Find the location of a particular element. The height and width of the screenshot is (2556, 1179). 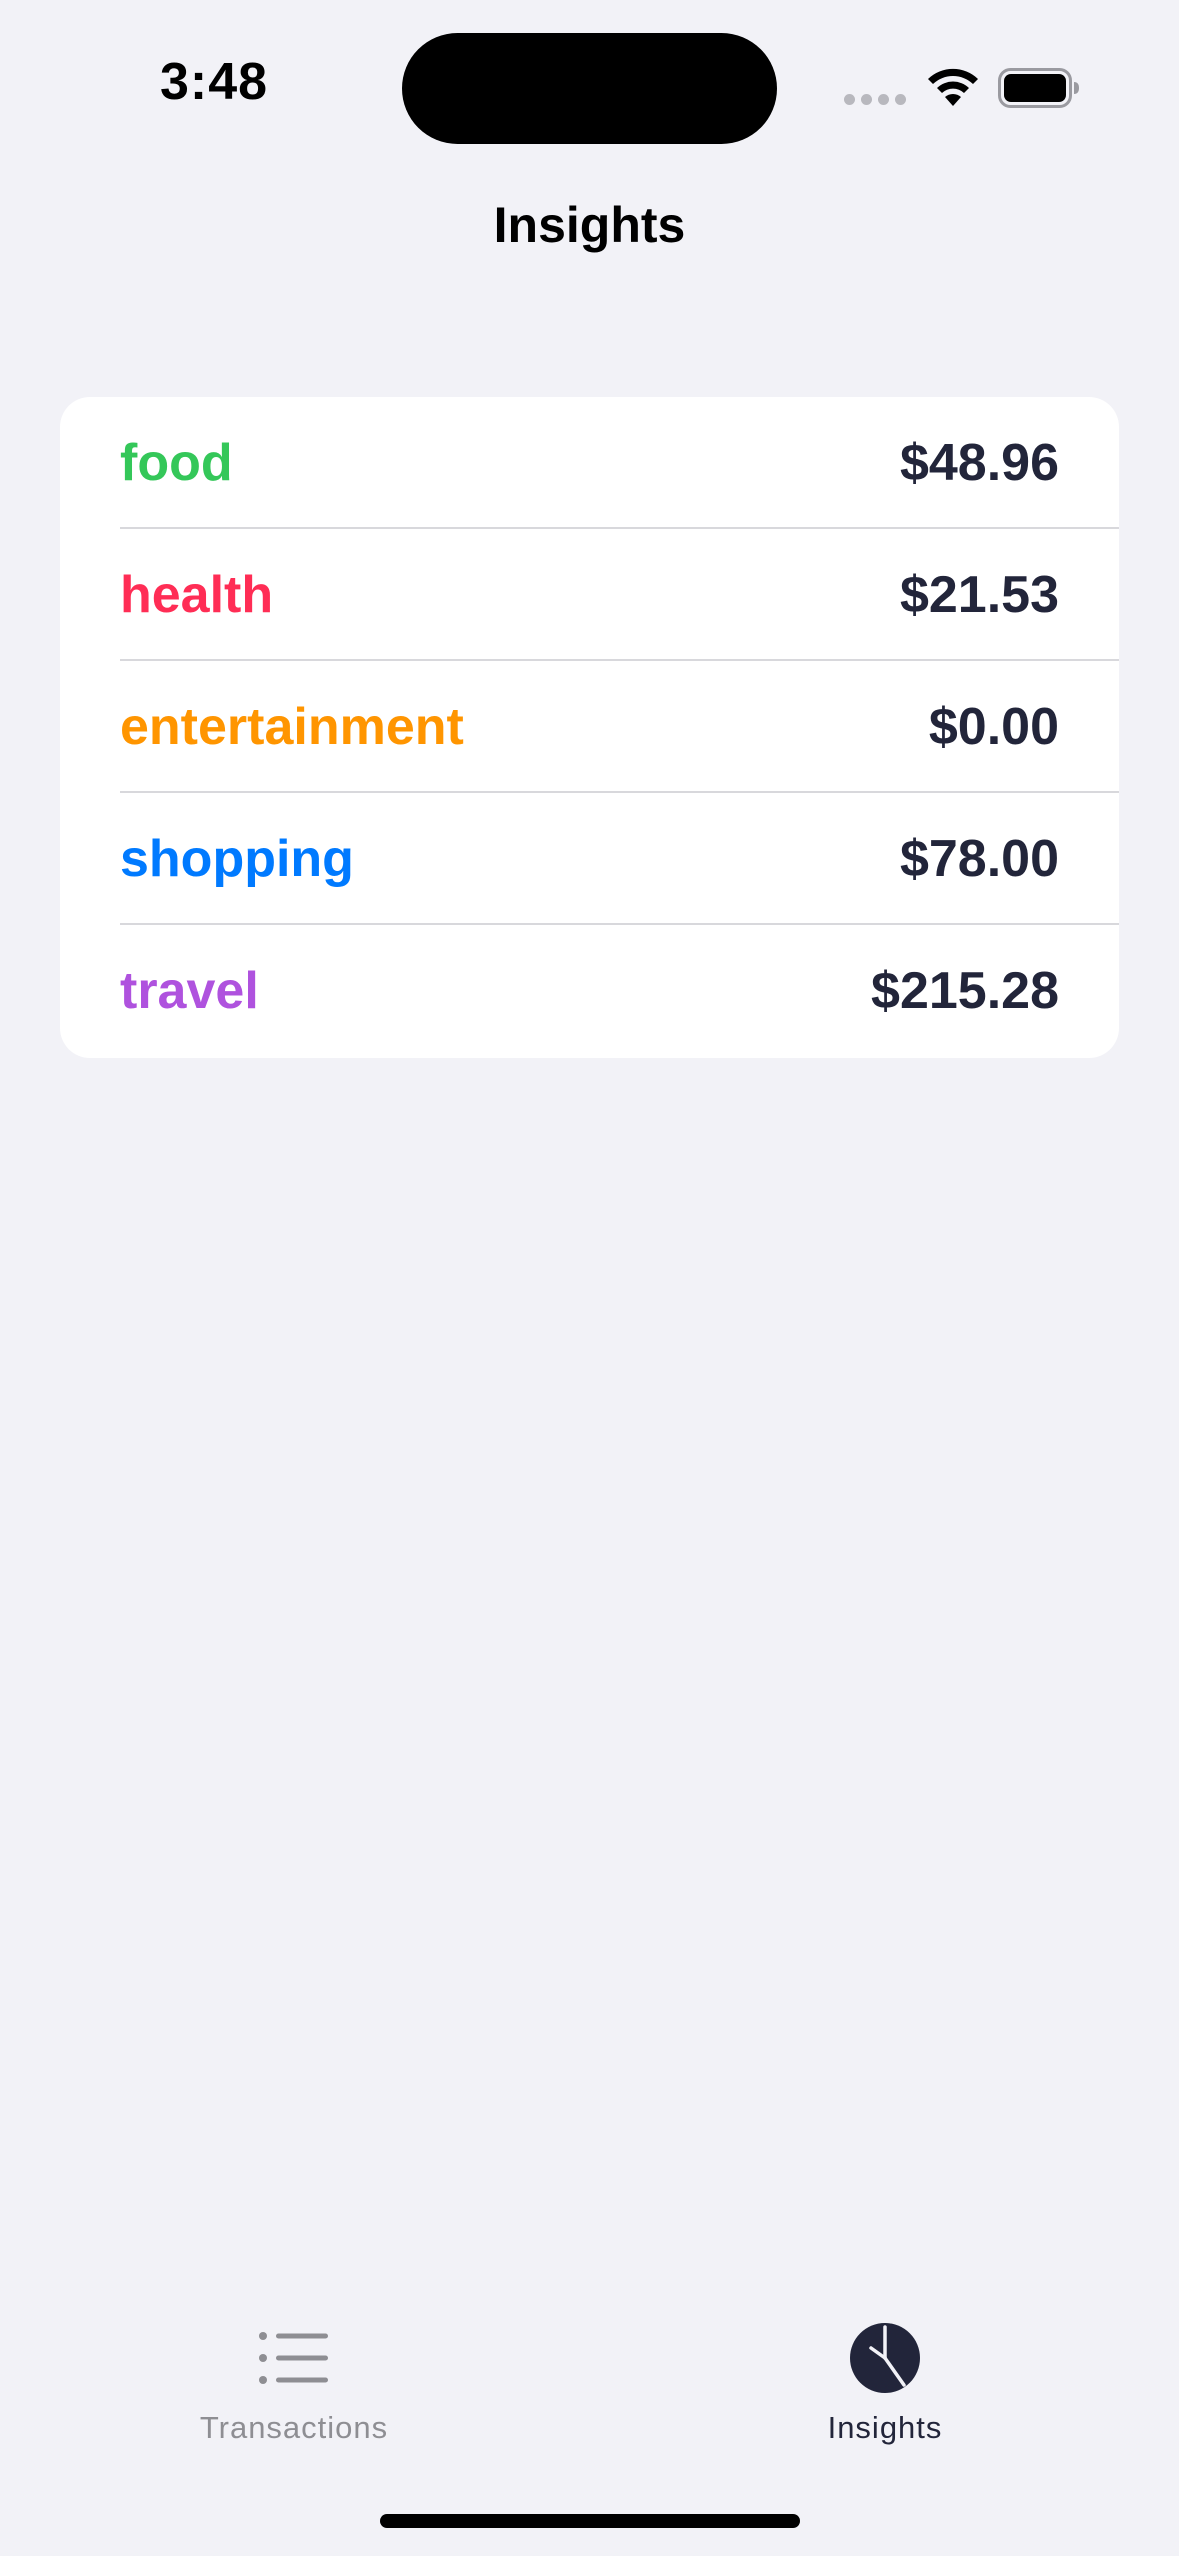

tab-insights: Insights is located at coordinates (885, 2370).